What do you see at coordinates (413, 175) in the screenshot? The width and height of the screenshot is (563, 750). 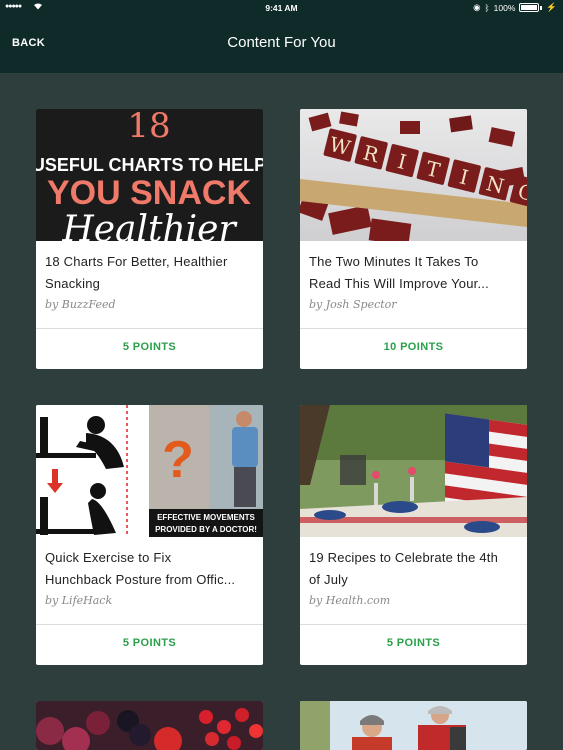 I see `card-thumbnail: W R I T I N G` at bounding box center [413, 175].